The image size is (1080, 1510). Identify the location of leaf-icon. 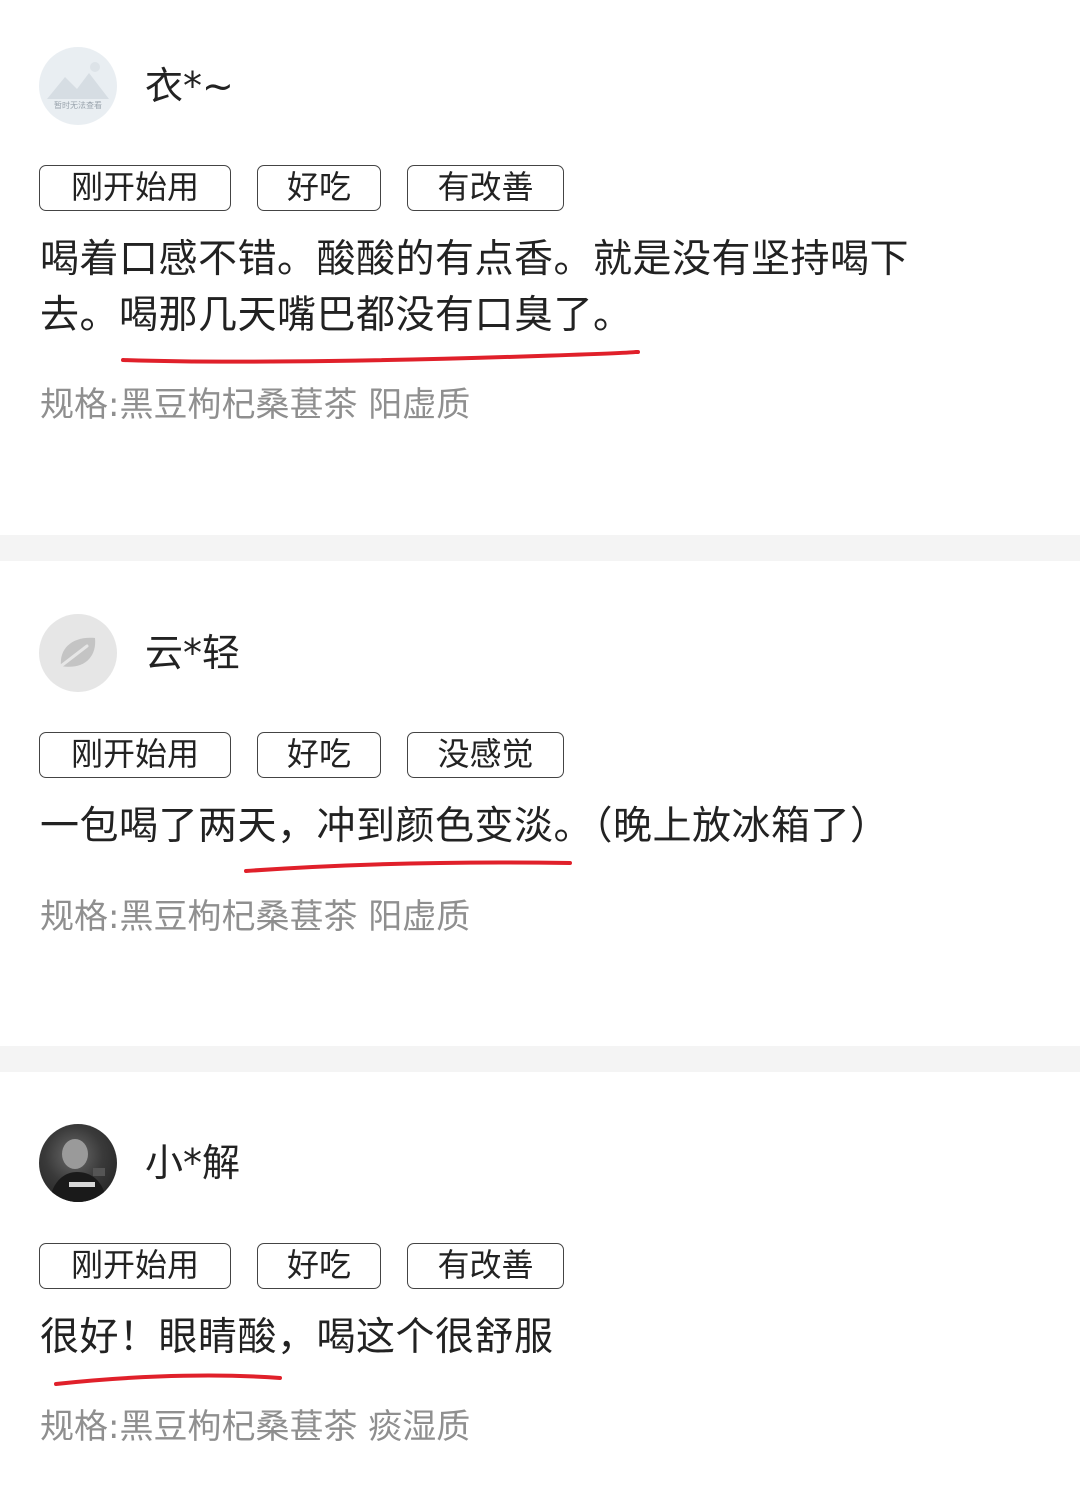
(77, 652).